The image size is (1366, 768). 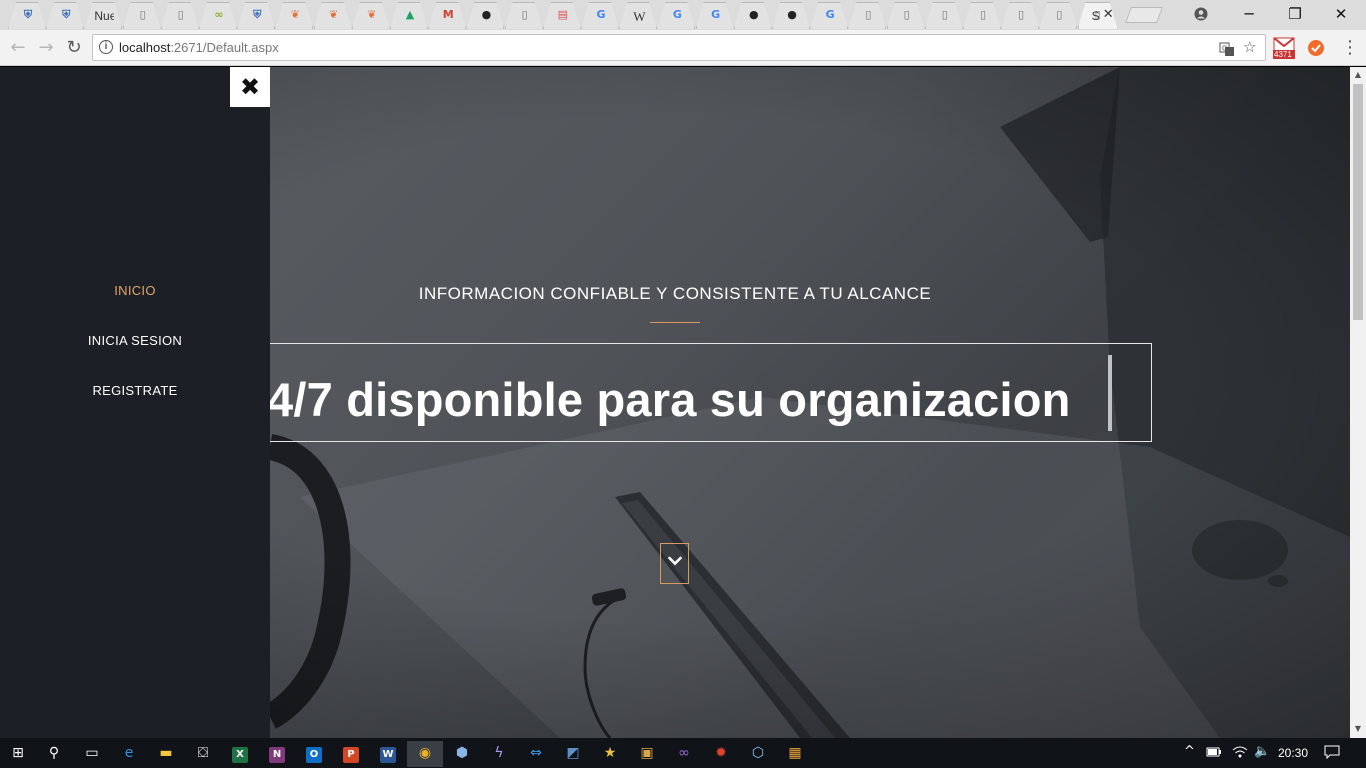 What do you see at coordinates (314, 754) in the screenshot?
I see `outlook-icon: O` at bounding box center [314, 754].